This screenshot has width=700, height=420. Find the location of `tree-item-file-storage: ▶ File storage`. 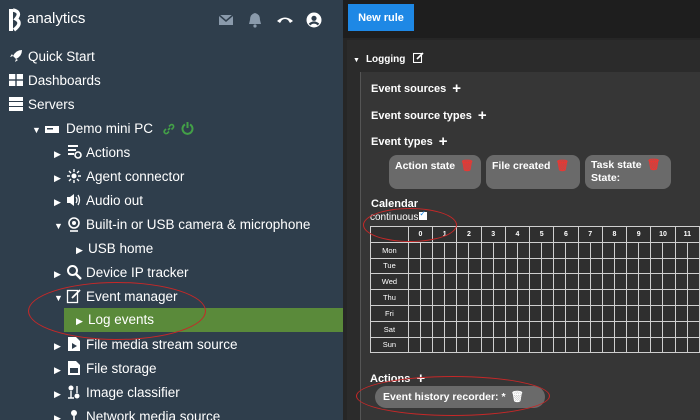

tree-item-file-storage: ▶ File storage is located at coordinates (105, 368).